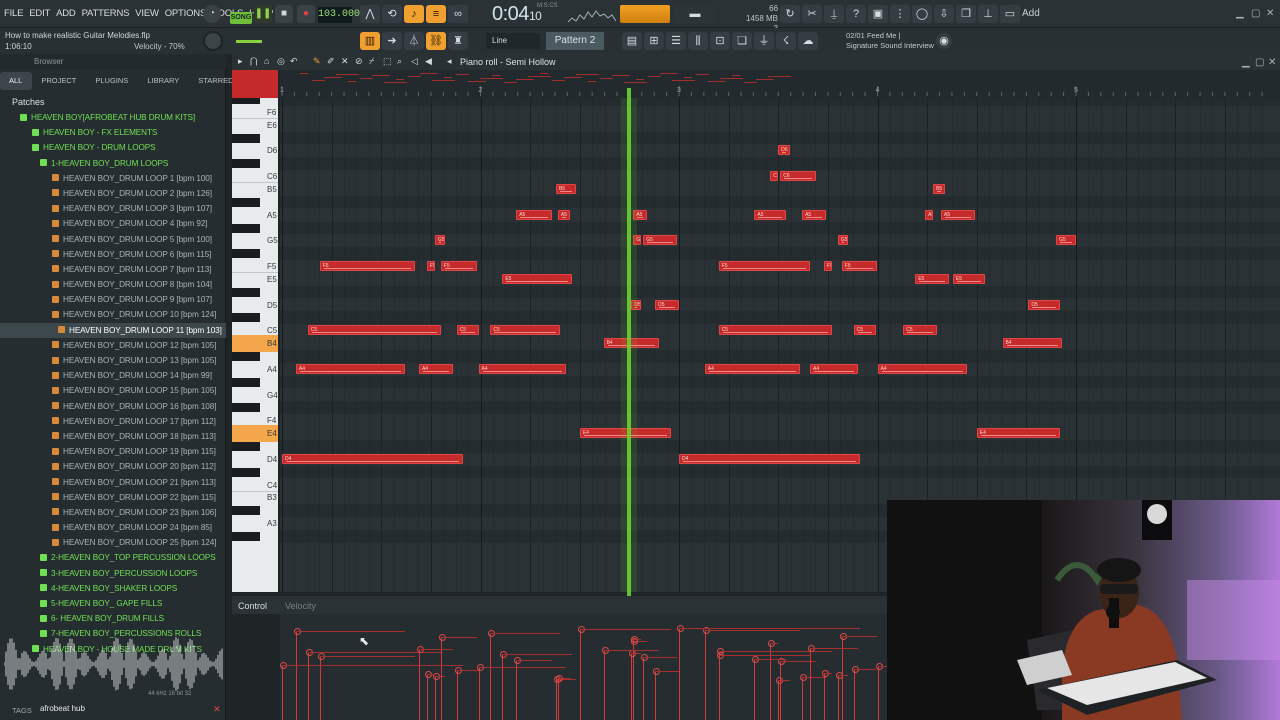 The image size is (1280, 720). What do you see at coordinates (339, 15) in the screenshot?
I see `tempo-display: 103.000` at bounding box center [339, 15].